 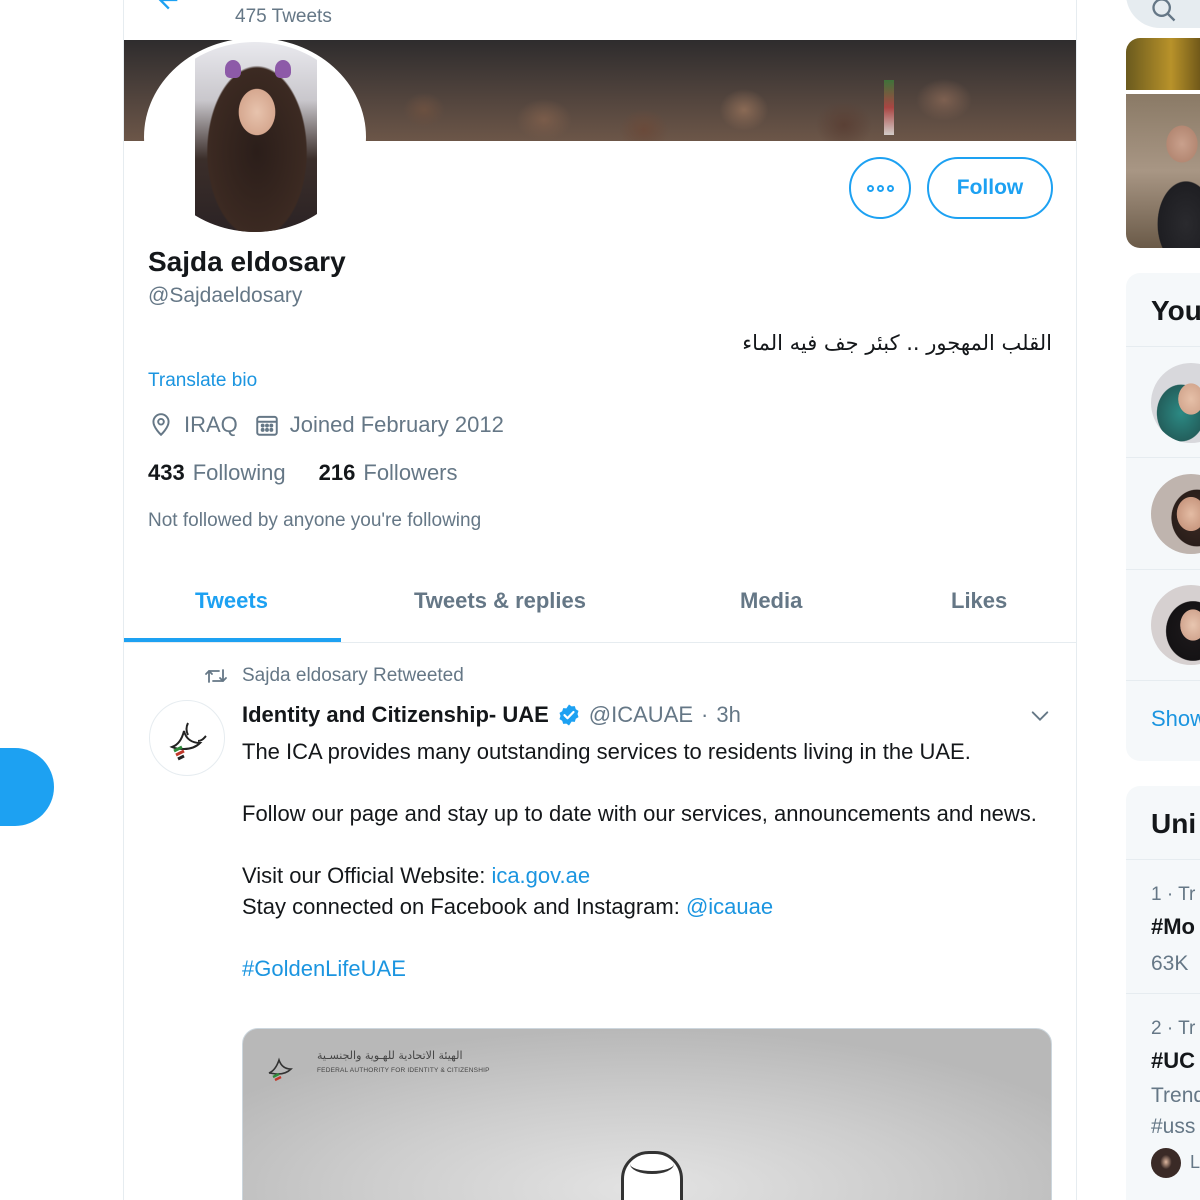 What do you see at coordinates (337, 472) in the screenshot?
I see `followers-count: 216` at bounding box center [337, 472].